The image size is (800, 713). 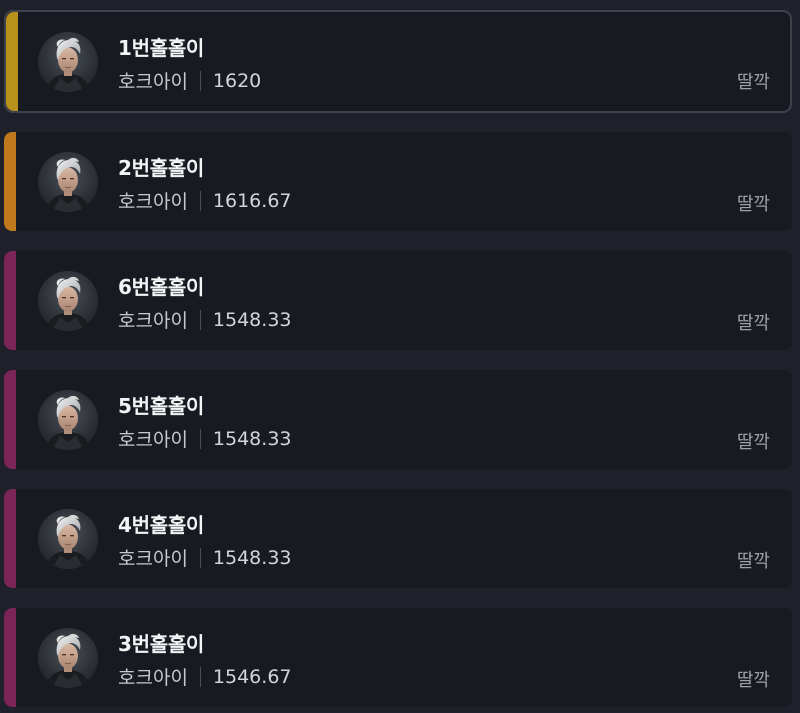 I want to click on player-name: 6번홀홀이, so click(x=161, y=287).